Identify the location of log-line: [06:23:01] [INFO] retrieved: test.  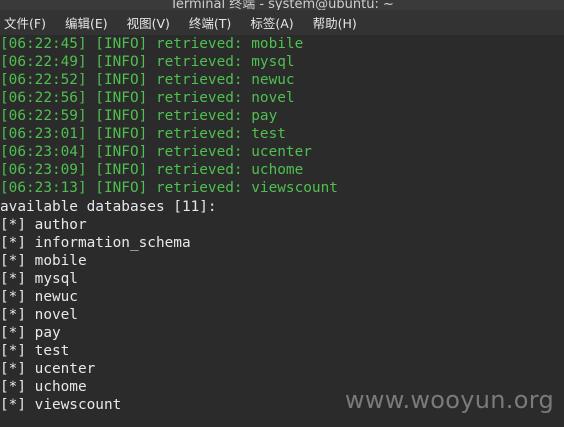
(143, 134).